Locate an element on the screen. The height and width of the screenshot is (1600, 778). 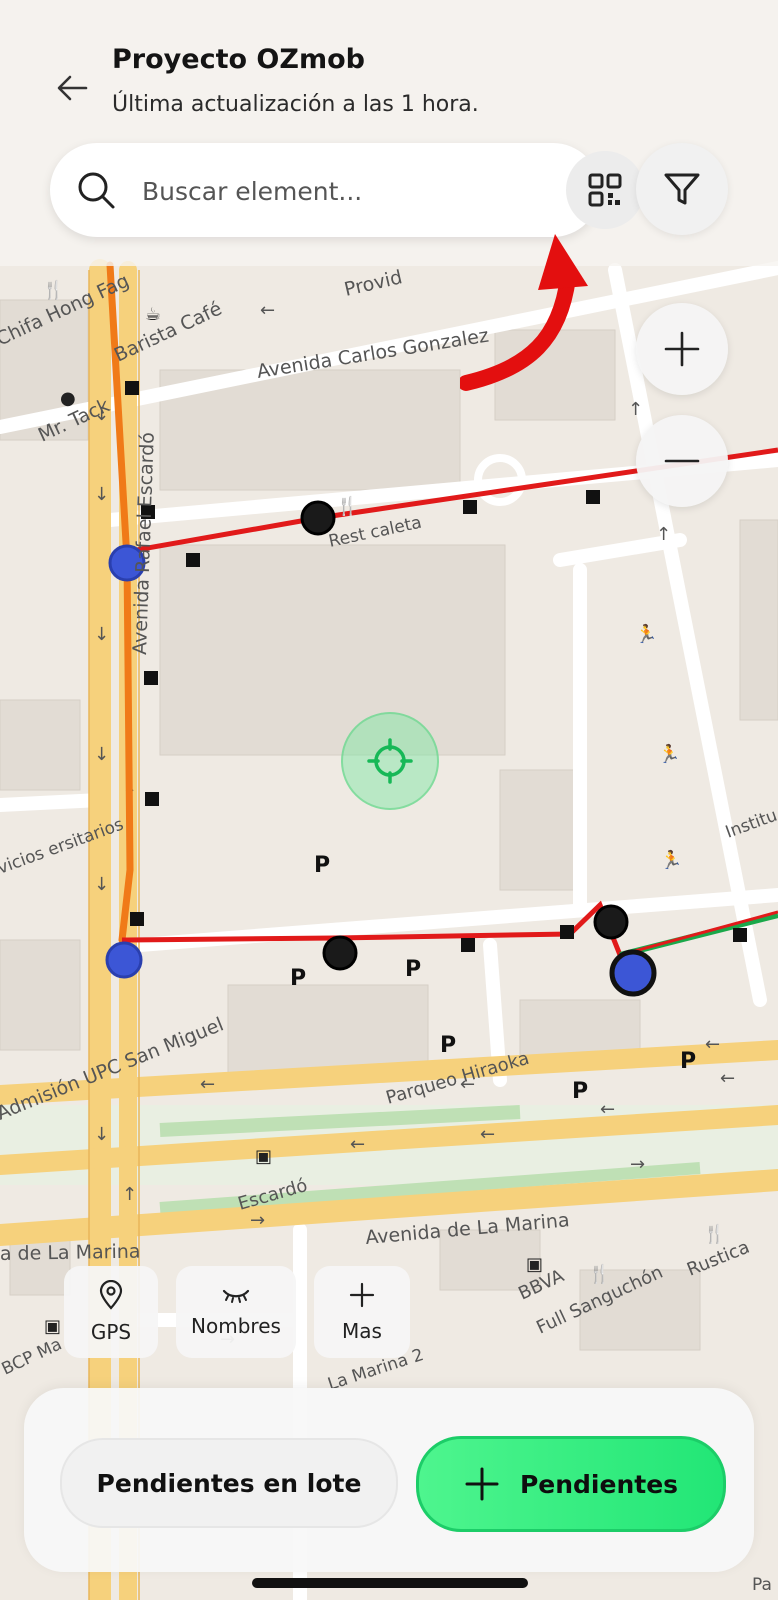
batch-pending-button: Pendientes en lote is located at coordinates (229, 1483).